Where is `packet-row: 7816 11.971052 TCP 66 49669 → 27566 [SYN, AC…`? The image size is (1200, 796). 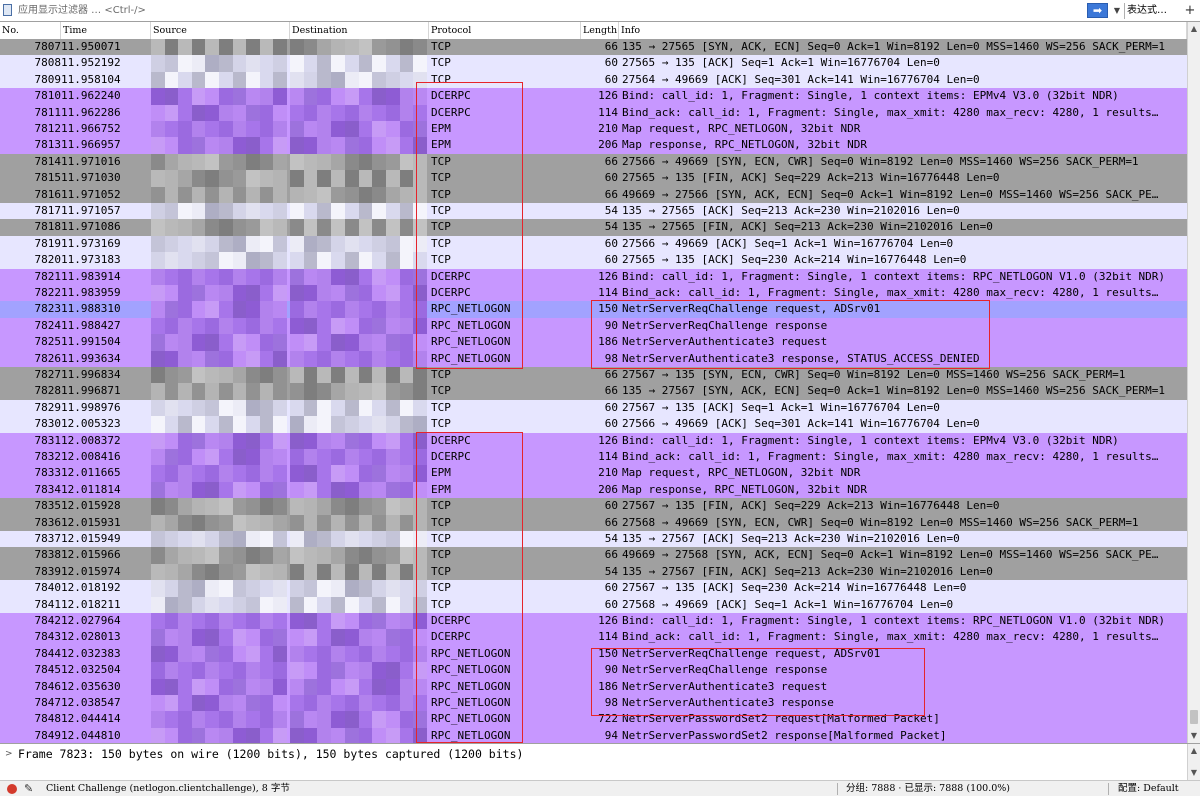
packet-row: 7816 11.971052 TCP 66 49669 → 27566 [SYN, AC… is located at coordinates (593, 194).